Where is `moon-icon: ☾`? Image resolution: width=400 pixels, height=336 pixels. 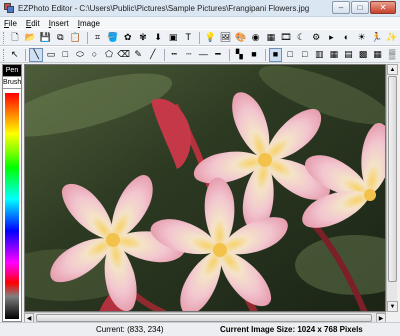 moon-icon: ☾ is located at coordinates (301, 38).